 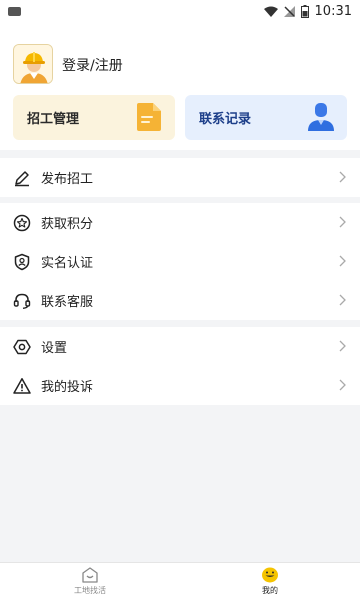 What do you see at coordinates (90, 575) in the screenshot?
I see `home-icon` at bounding box center [90, 575].